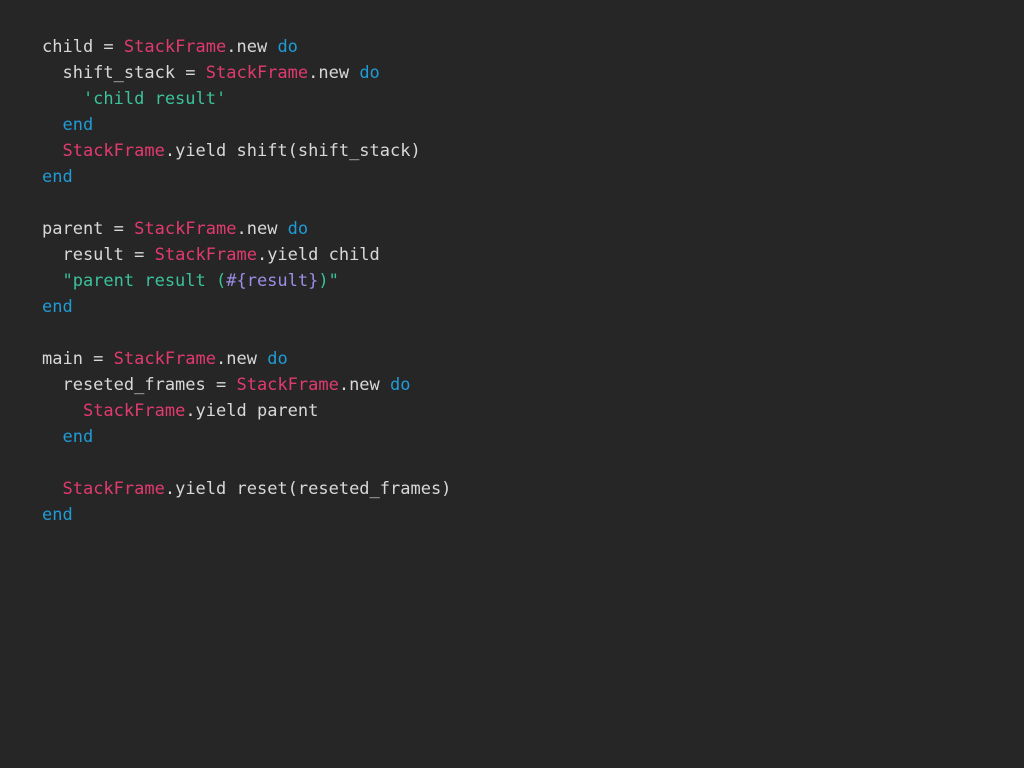 This screenshot has height=768, width=1024. Describe the element at coordinates (292, 151) in the screenshot. I see `code-token-plain: .yield shift(shift_stack)` at that location.